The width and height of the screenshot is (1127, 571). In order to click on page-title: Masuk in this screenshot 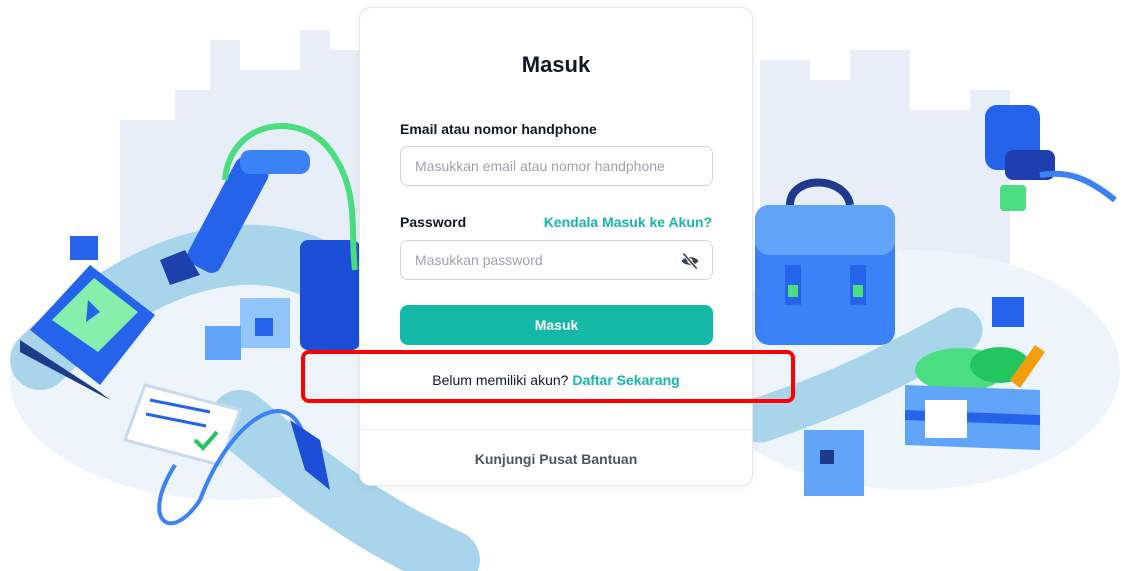, I will do `click(556, 64)`.